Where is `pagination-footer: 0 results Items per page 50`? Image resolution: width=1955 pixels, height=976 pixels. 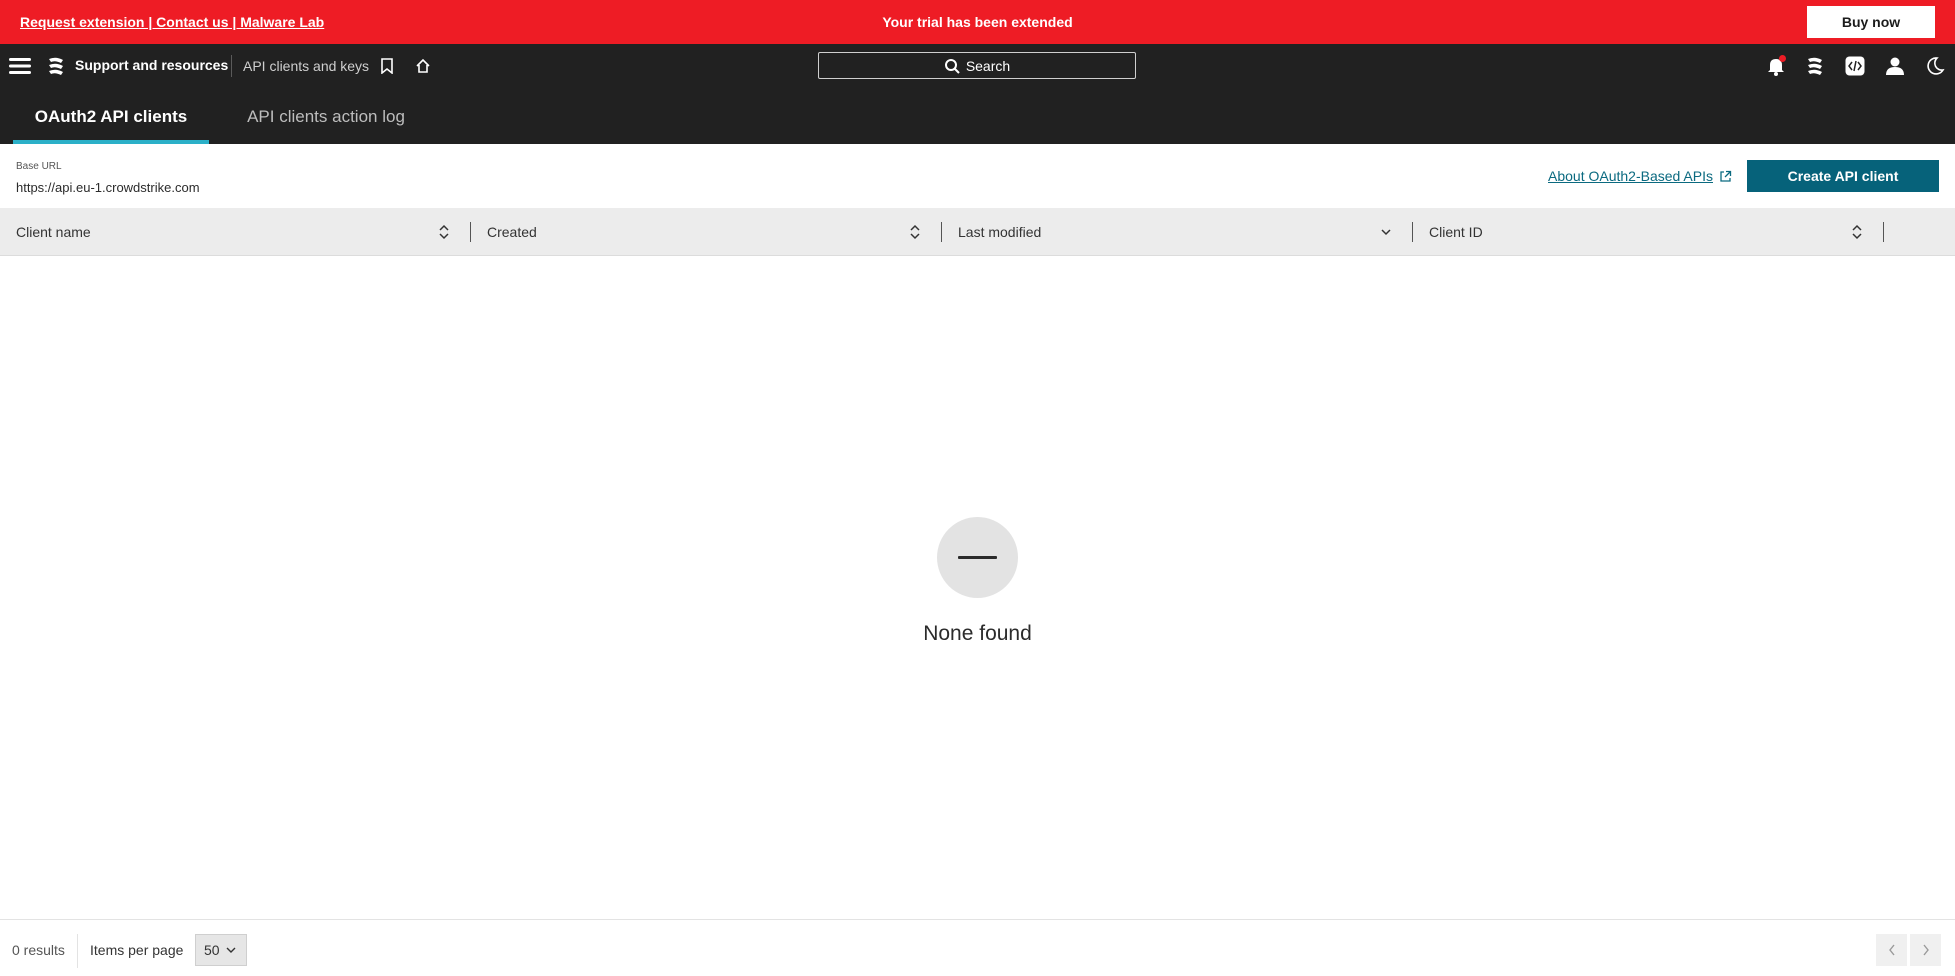 pagination-footer: 0 results Items per page 50 is located at coordinates (977, 947).